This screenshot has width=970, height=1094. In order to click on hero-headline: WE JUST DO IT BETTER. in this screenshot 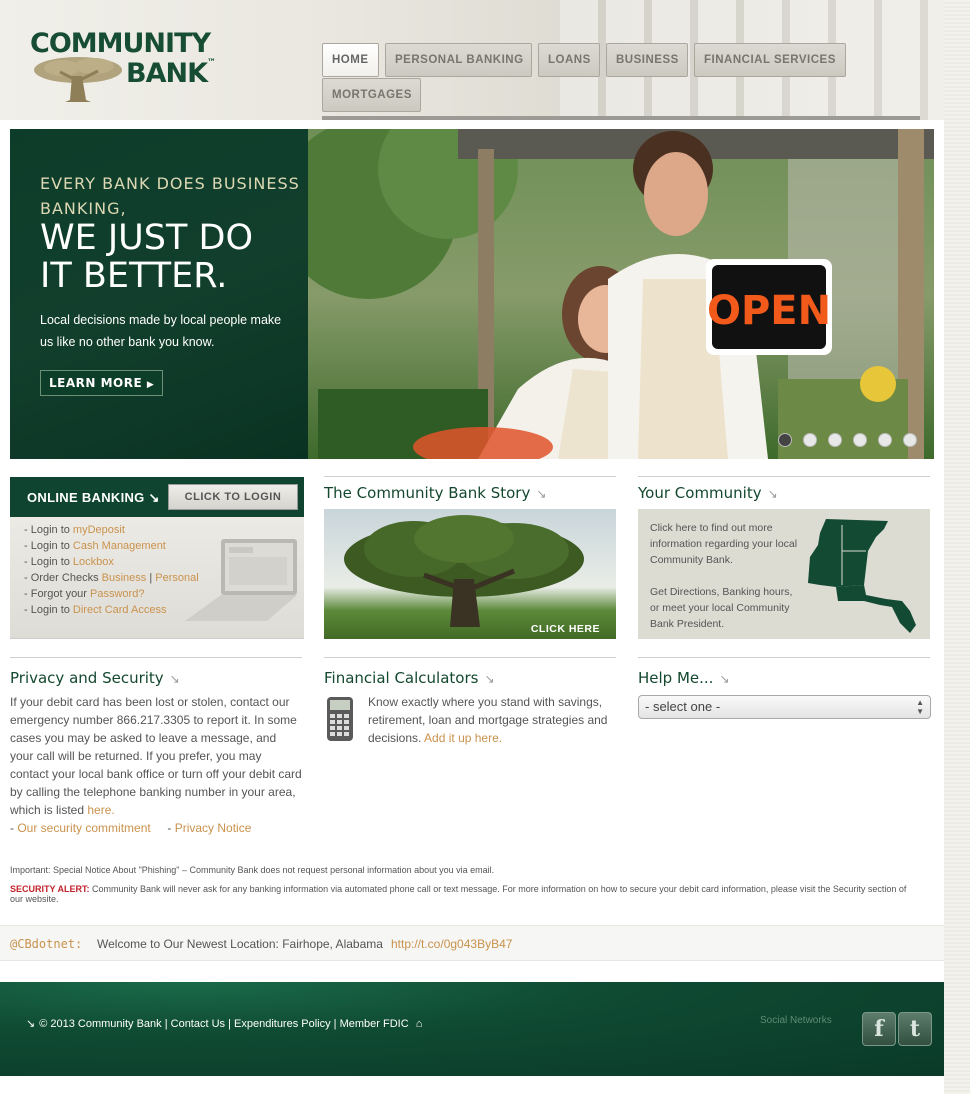, I will do `click(147, 257)`.